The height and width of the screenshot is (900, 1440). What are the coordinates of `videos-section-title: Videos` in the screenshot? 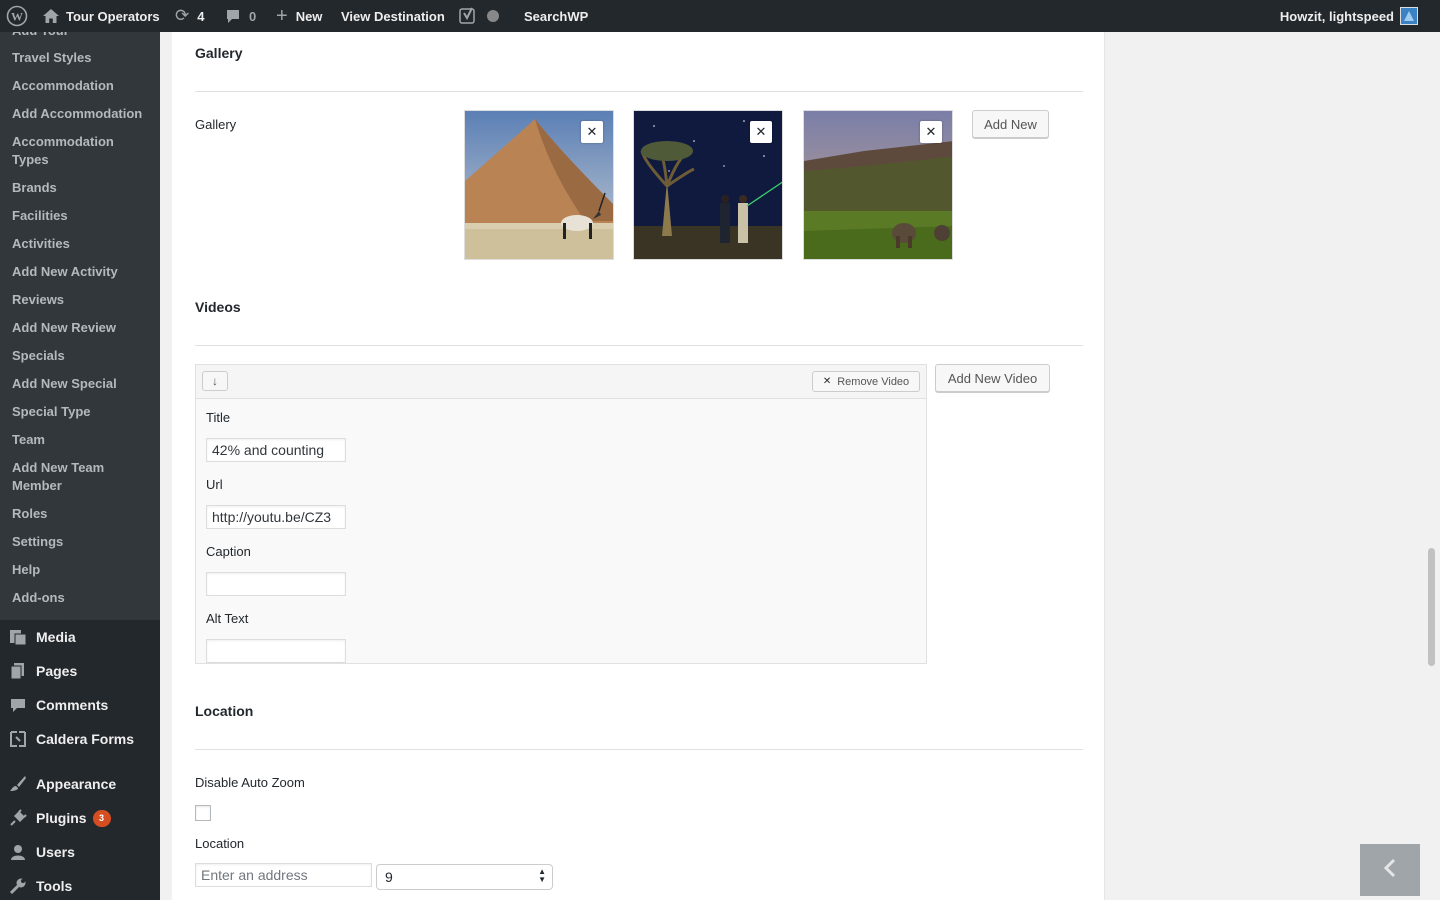 It's located at (218, 307).